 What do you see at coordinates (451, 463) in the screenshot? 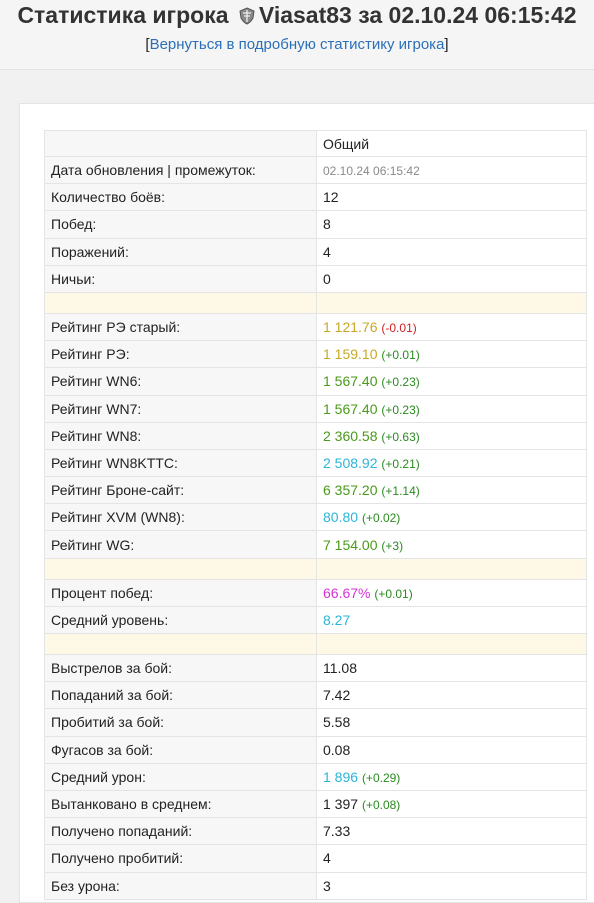
I see `stat-value-cell: 2 508.92 (+0.21)` at bounding box center [451, 463].